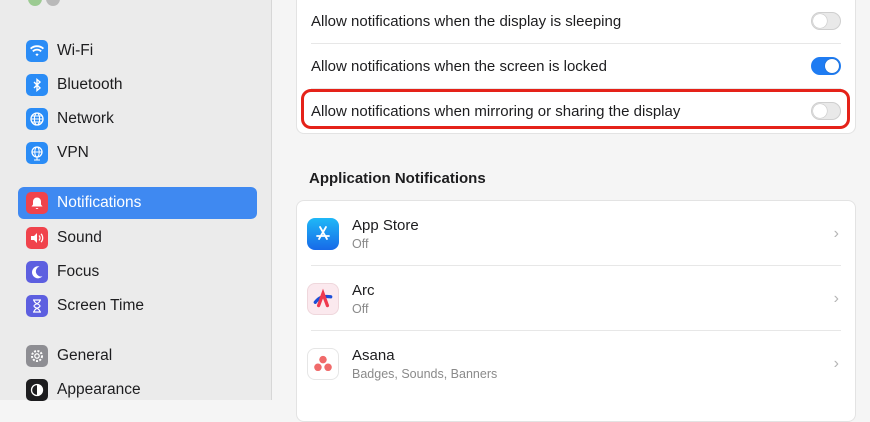 The width and height of the screenshot is (870, 422). Describe the element at coordinates (37, 153) in the screenshot. I see `vpn-globe-icon` at that location.